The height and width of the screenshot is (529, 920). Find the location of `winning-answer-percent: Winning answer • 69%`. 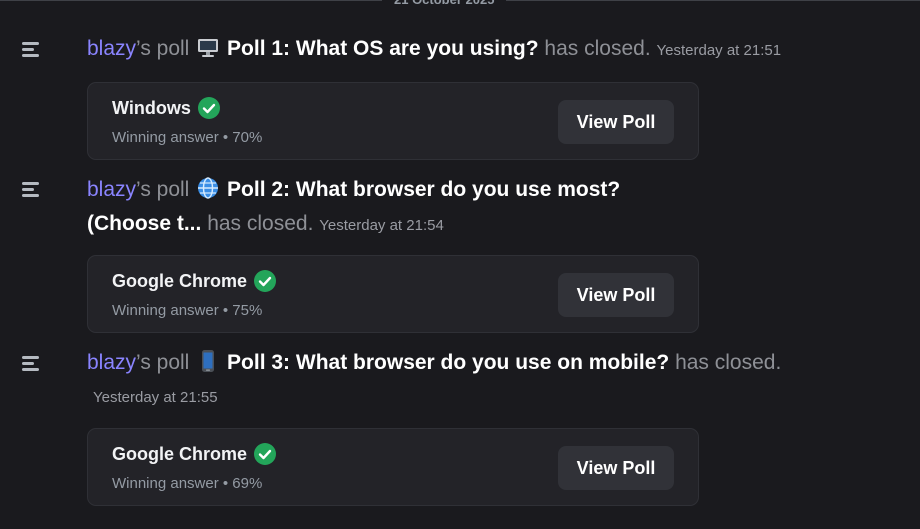

winning-answer-percent: Winning answer • 69% is located at coordinates (187, 483).